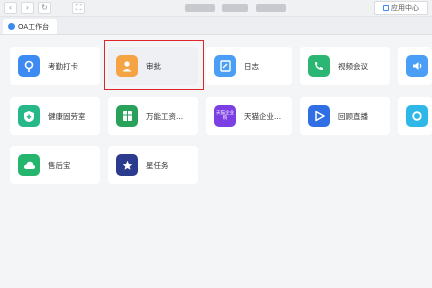 This screenshot has height=288, width=432. I want to click on ring-icon, so click(417, 116).